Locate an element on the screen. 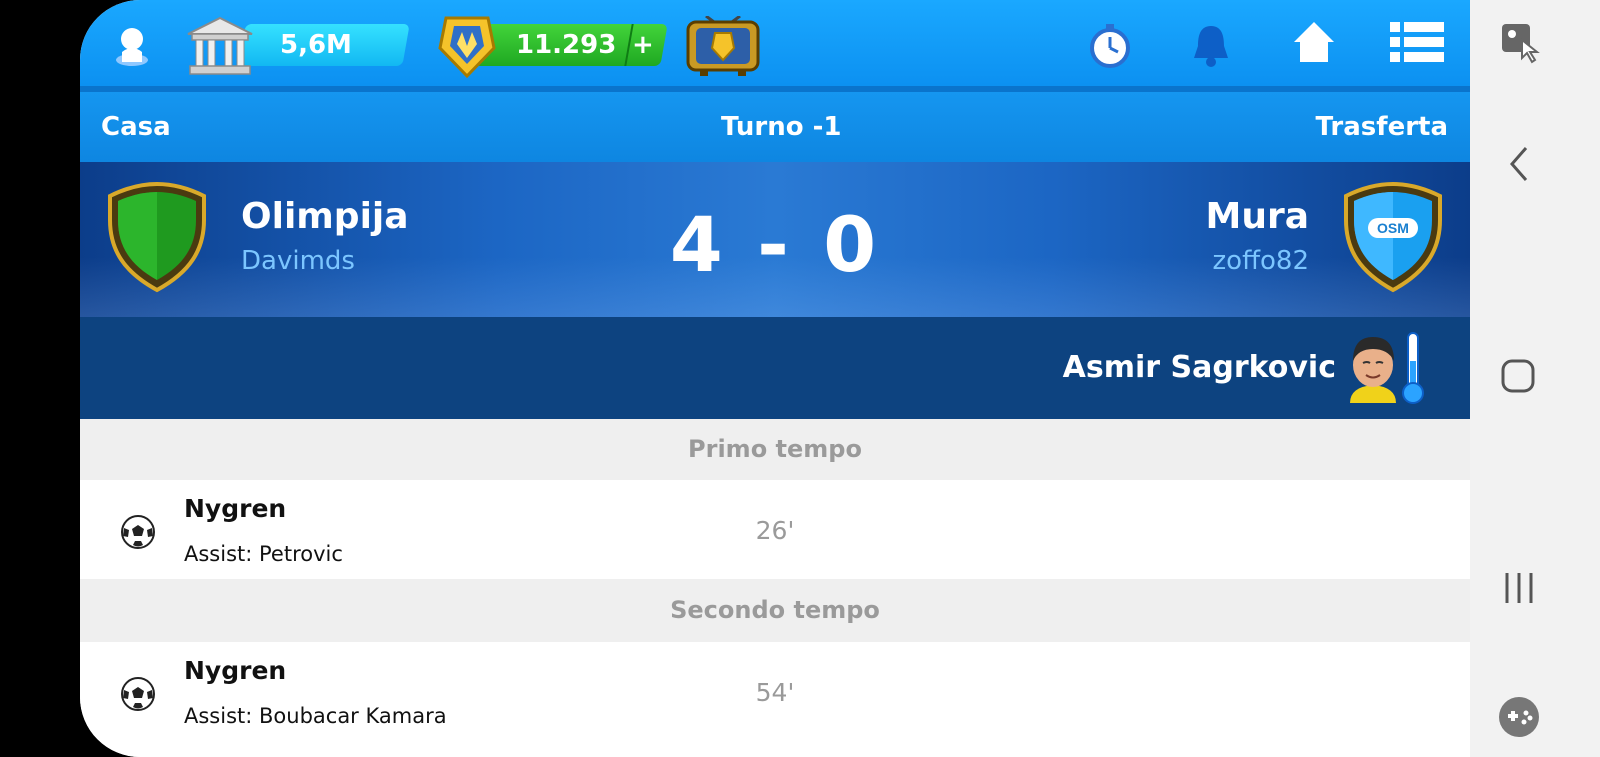 The width and height of the screenshot is (1600, 757). home-circle-icon is located at coordinates (1518, 376).